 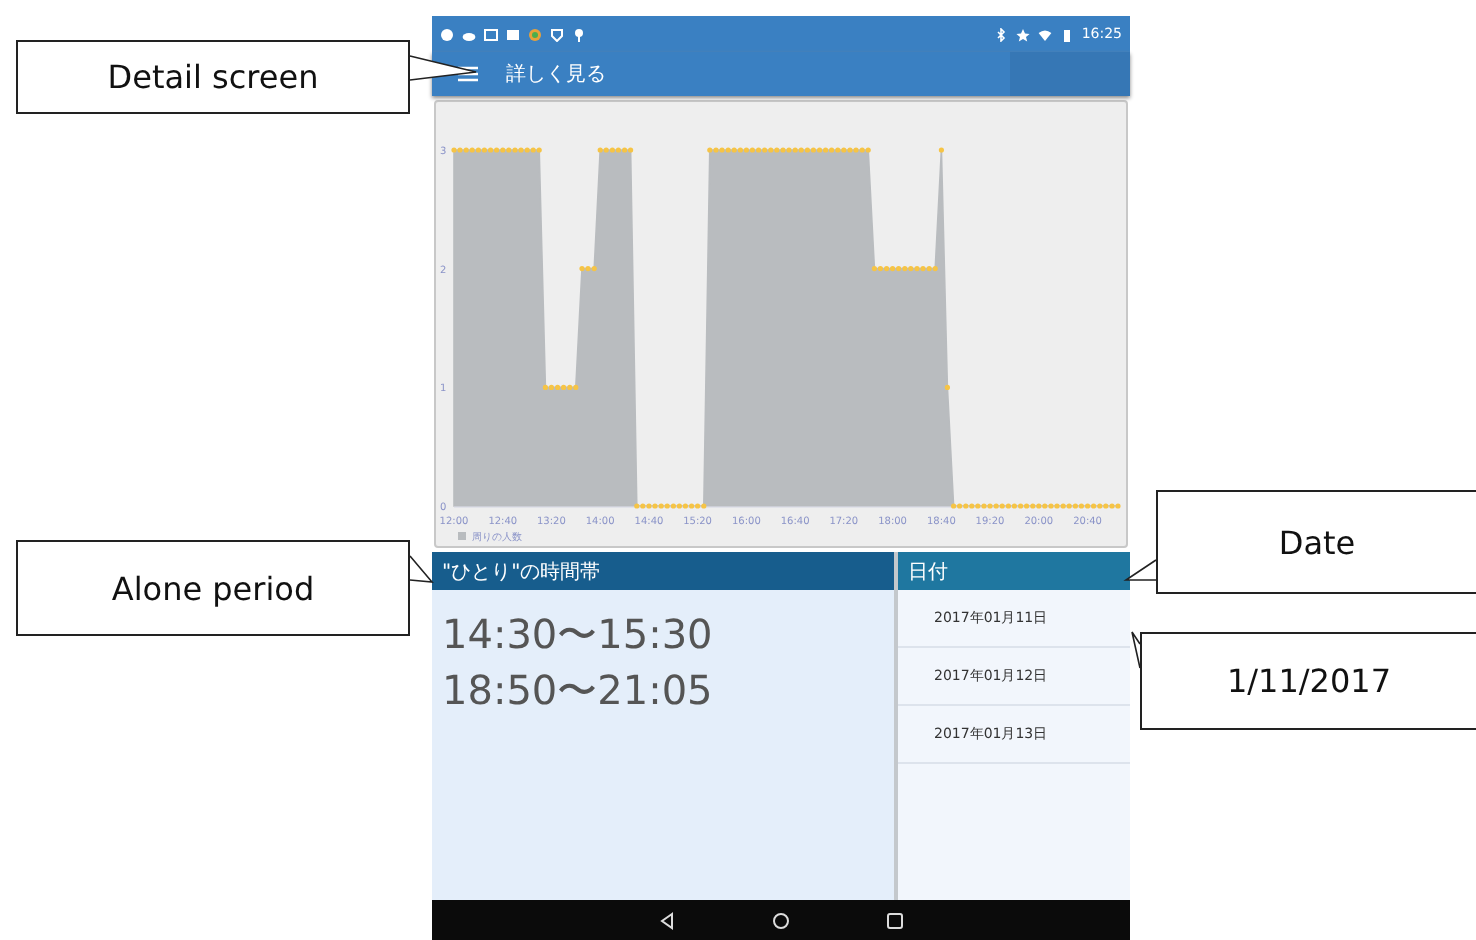 I want to click on star-icon, so click(x=1022, y=34).